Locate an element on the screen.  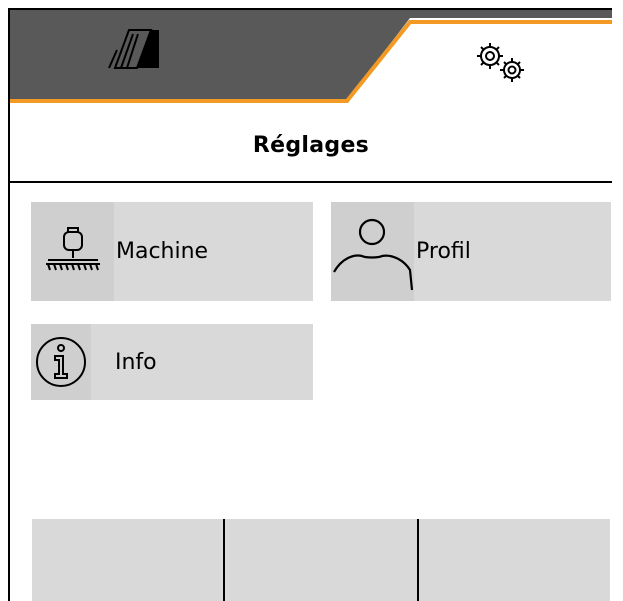
tab-settings is located at coordinates (491, 59).